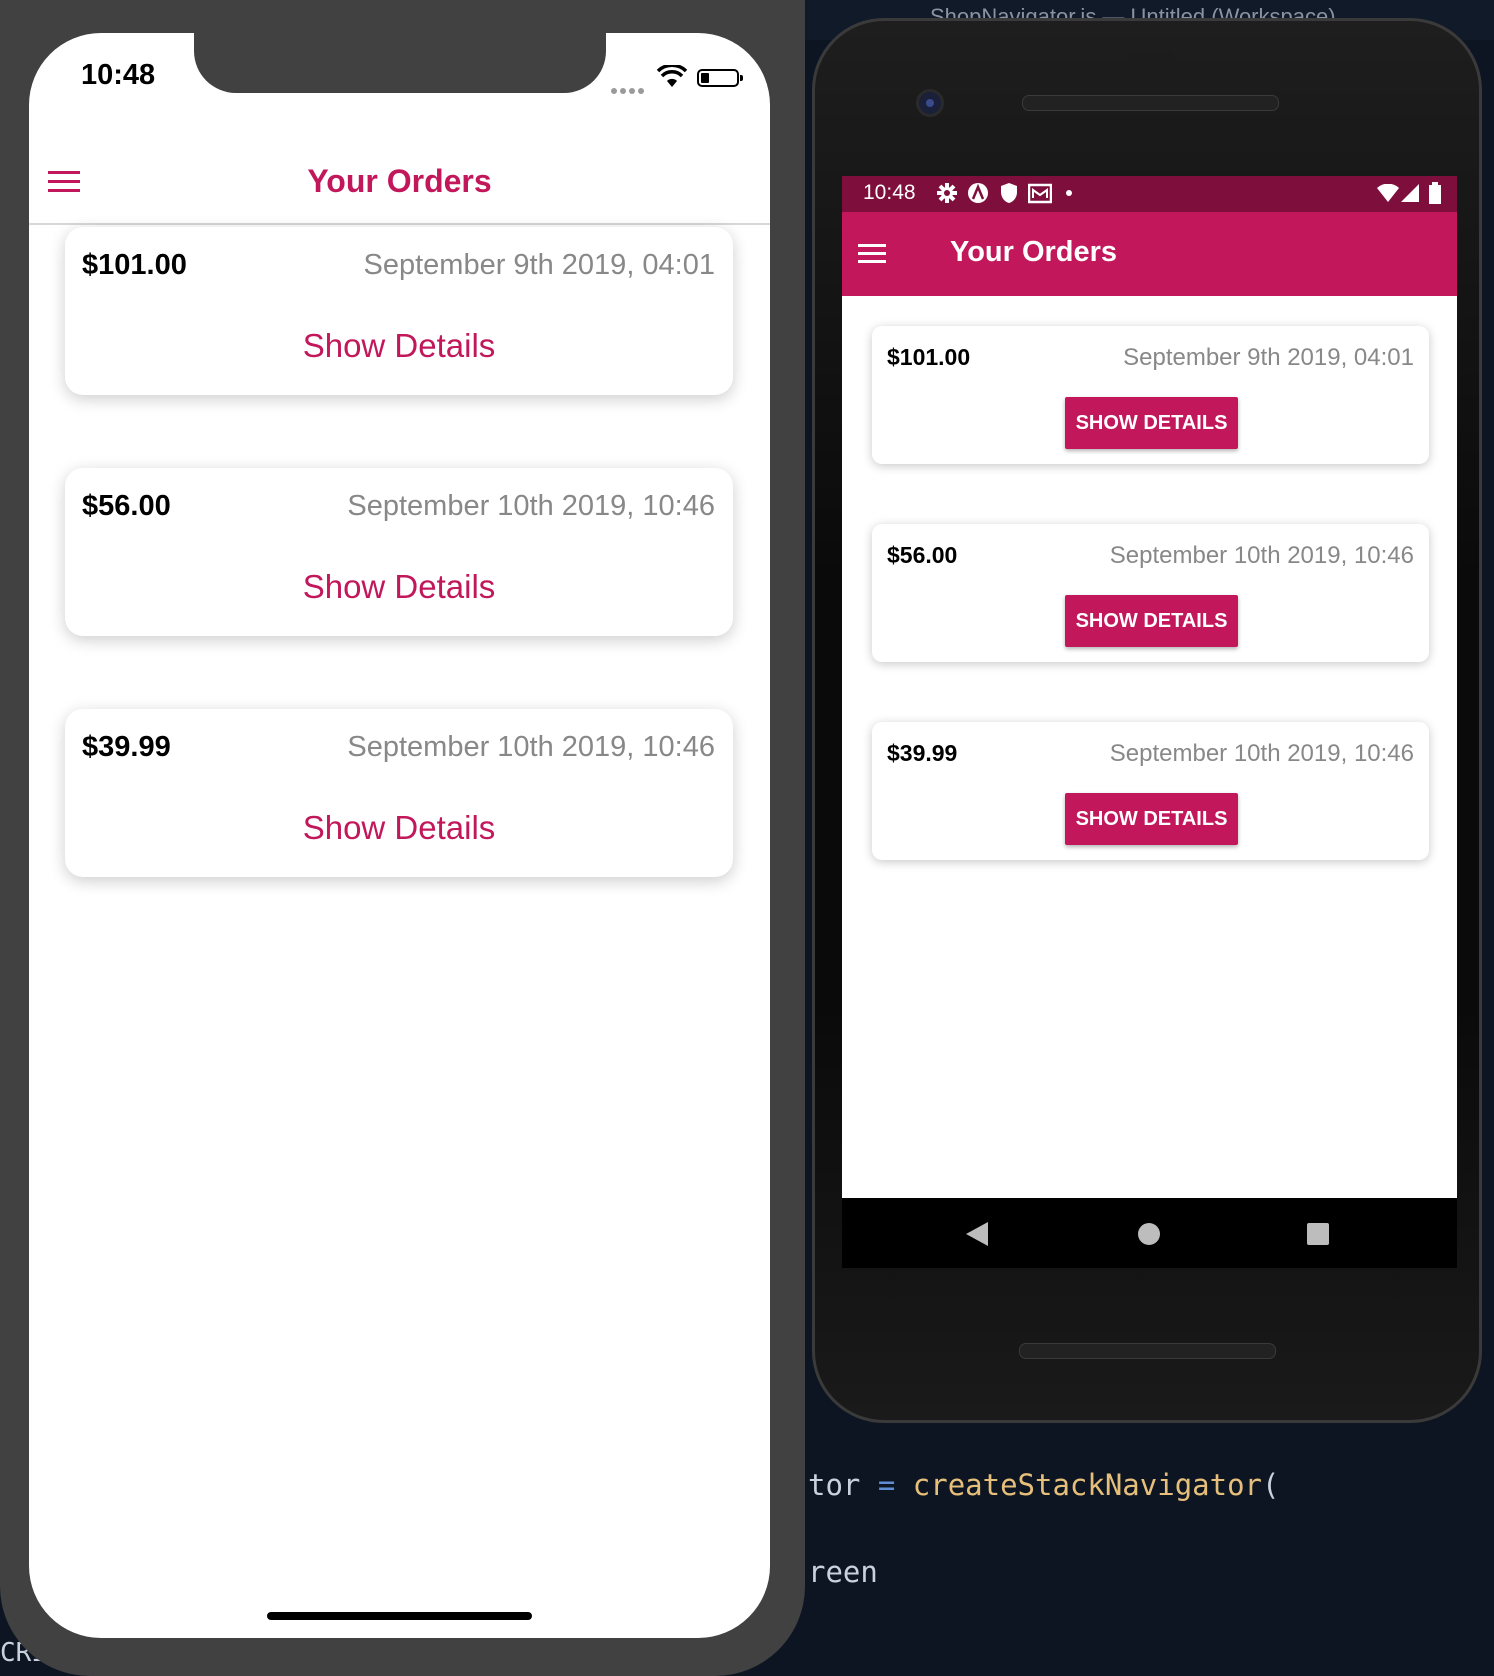 This screenshot has width=1494, height=1676. Describe the element at coordinates (1009, 193) in the screenshot. I see `shield-icon` at that location.